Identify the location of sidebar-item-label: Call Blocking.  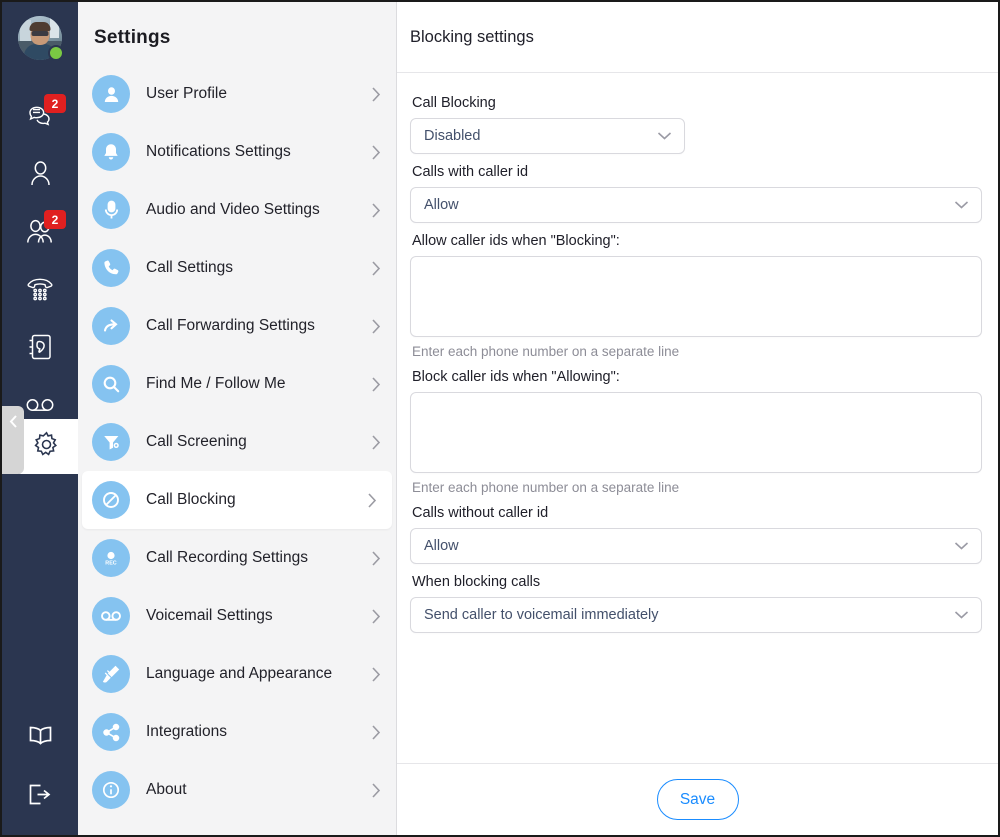
(191, 499).